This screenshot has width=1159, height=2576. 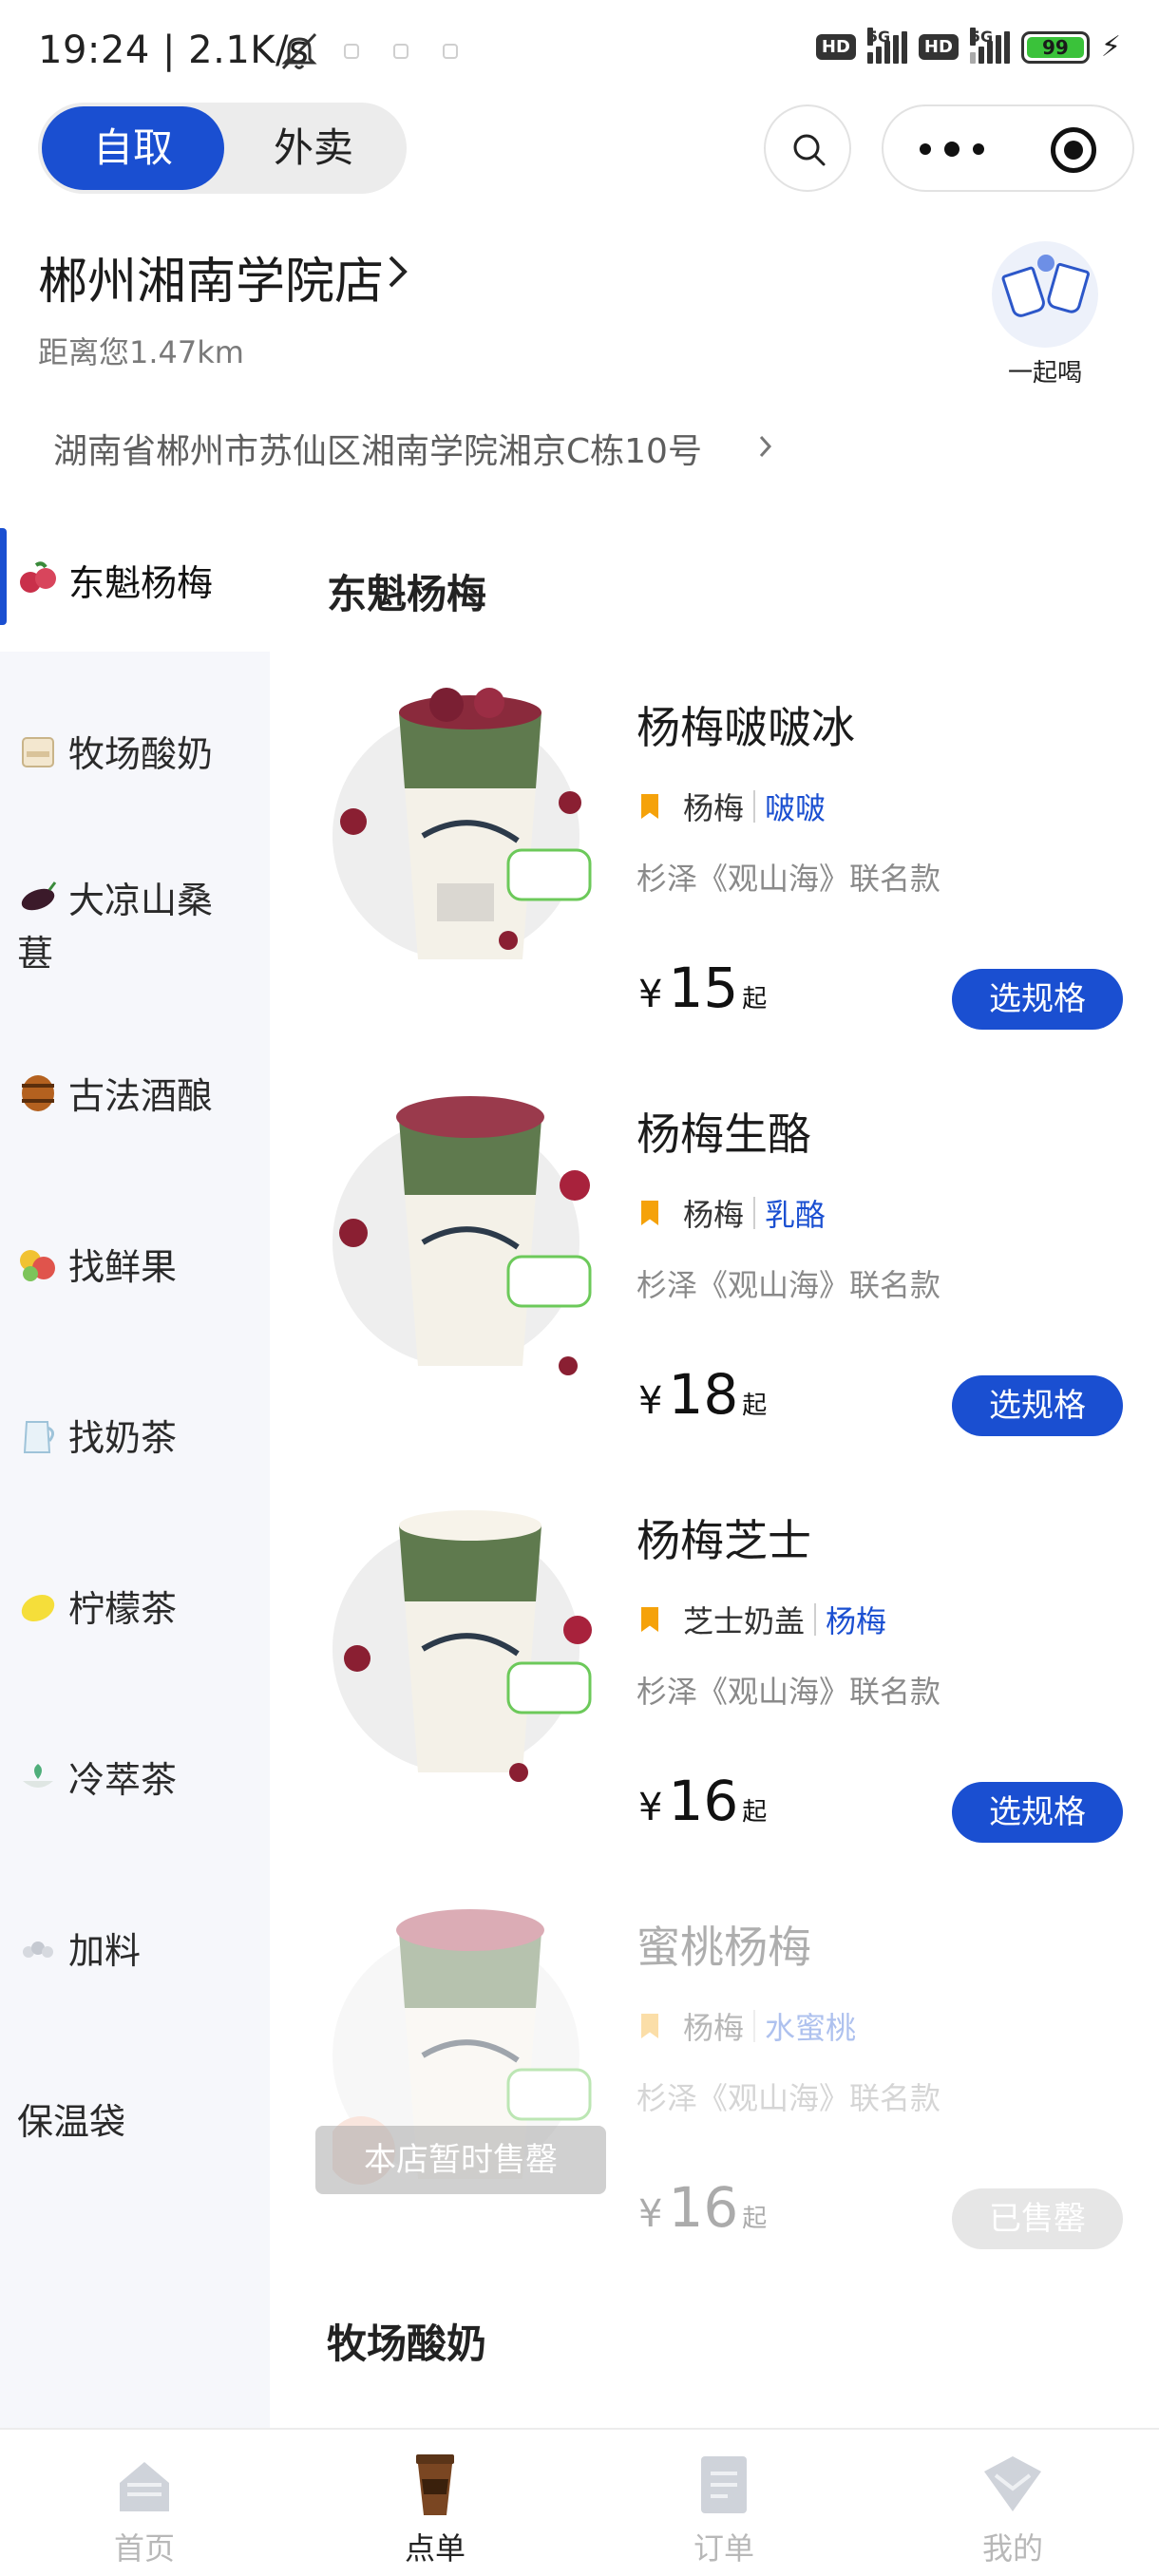 What do you see at coordinates (435, 2509) in the screenshot?
I see `nav-order: 点单` at bounding box center [435, 2509].